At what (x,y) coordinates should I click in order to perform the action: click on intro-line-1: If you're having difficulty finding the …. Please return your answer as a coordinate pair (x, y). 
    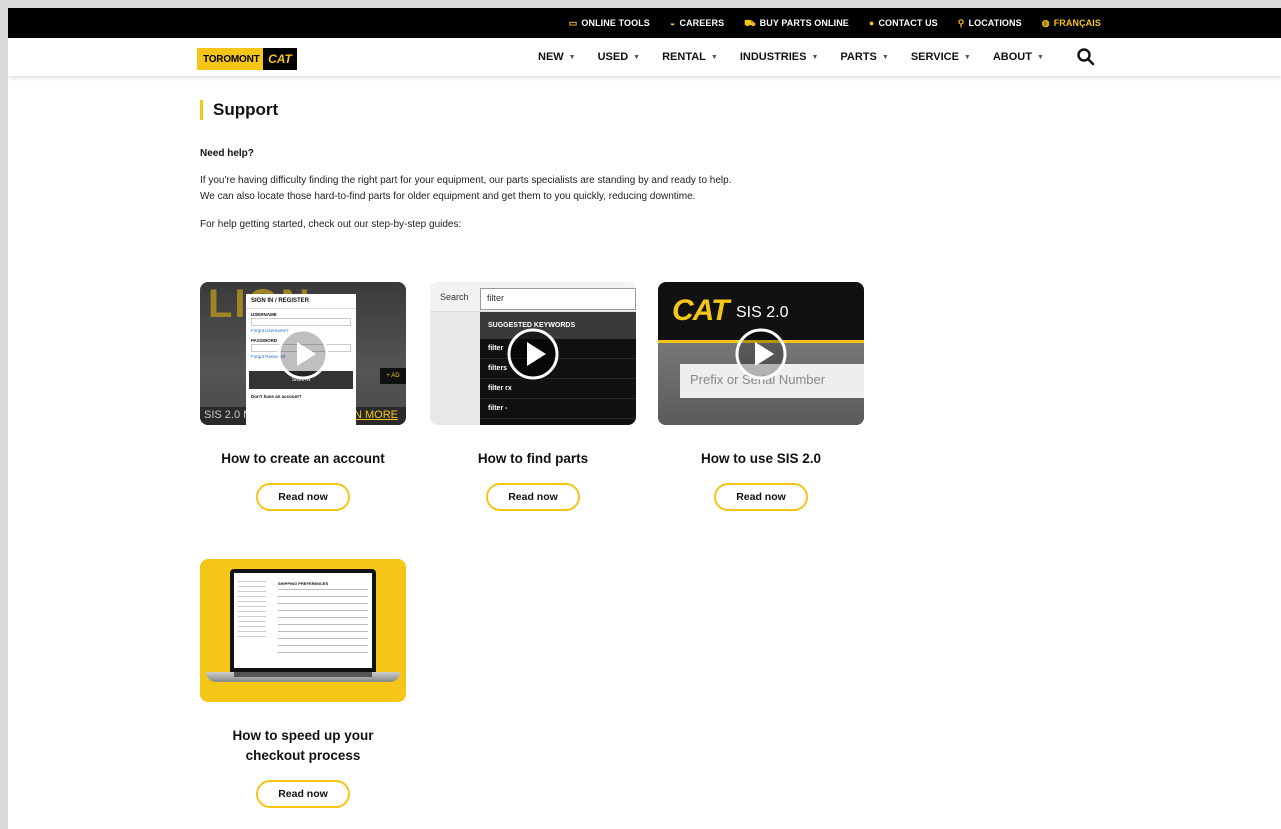
    Looking at the image, I should click on (466, 180).